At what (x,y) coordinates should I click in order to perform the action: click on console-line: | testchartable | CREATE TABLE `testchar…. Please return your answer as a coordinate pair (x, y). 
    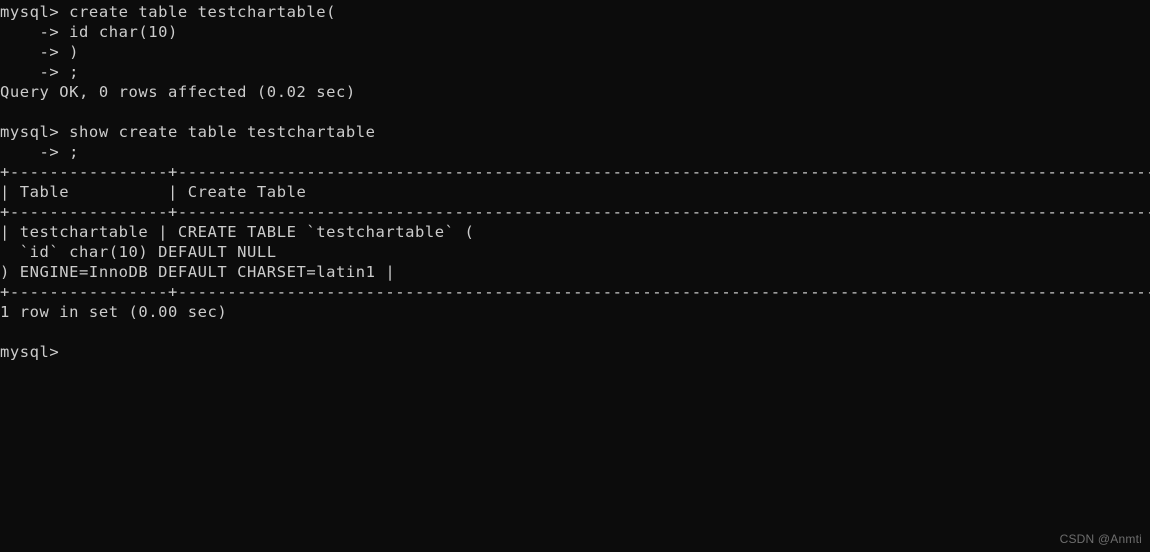
    Looking at the image, I should click on (237, 232).